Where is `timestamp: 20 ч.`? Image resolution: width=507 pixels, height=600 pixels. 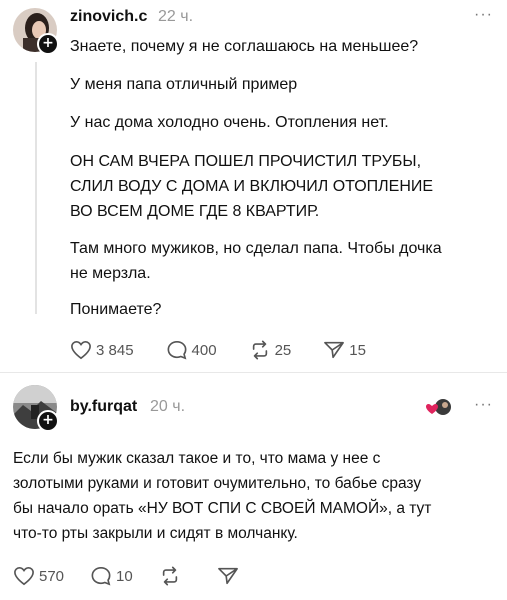 timestamp: 20 ч. is located at coordinates (168, 406).